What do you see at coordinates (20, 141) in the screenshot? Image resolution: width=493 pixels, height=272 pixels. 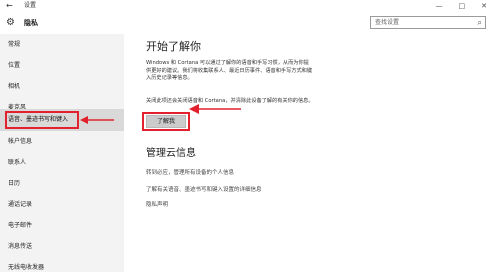 I see `sidebar-item-label: 帐户信息` at bounding box center [20, 141].